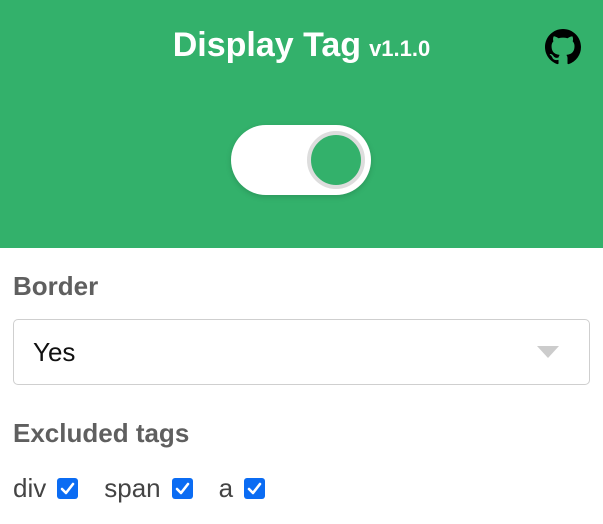  Describe the element at coordinates (548, 352) in the screenshot. I see `caret-down-icon` at that location.